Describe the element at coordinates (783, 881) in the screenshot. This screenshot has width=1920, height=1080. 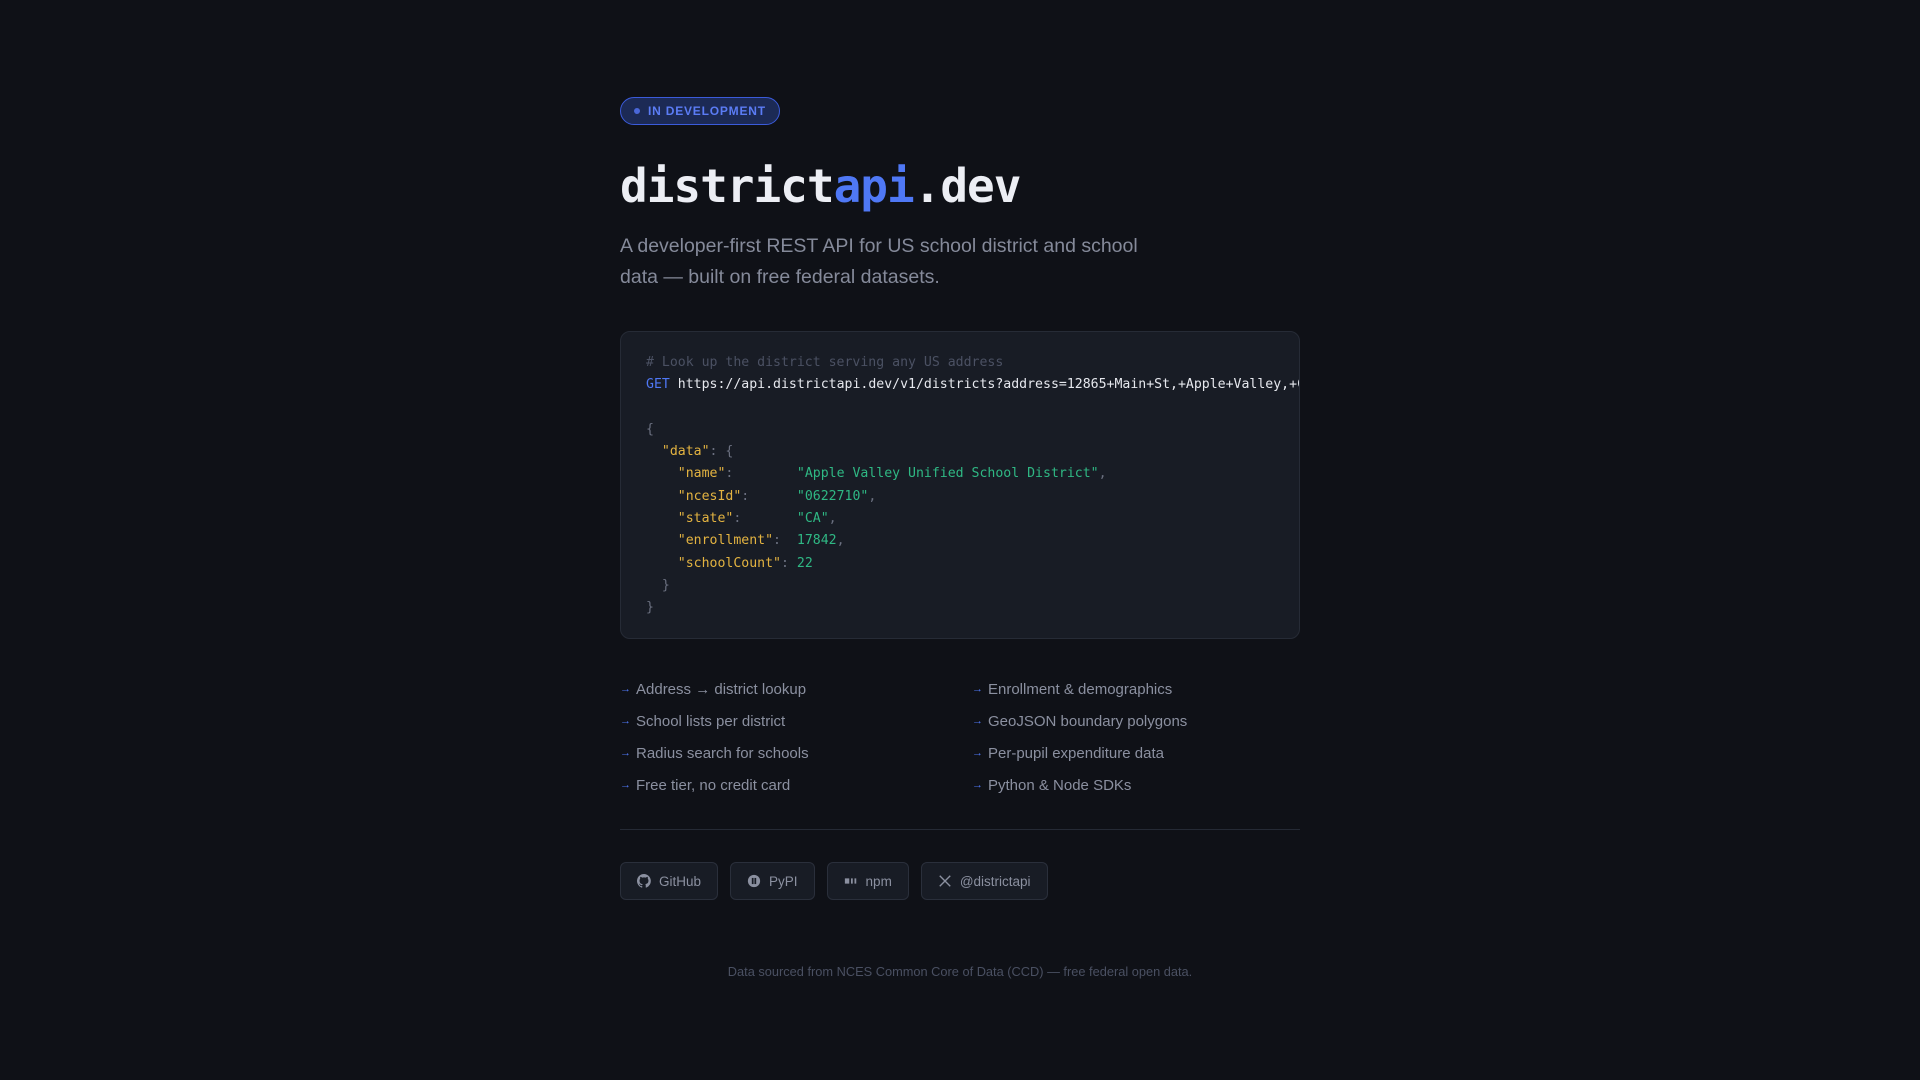
I see `link-label: PyPI` at that location.